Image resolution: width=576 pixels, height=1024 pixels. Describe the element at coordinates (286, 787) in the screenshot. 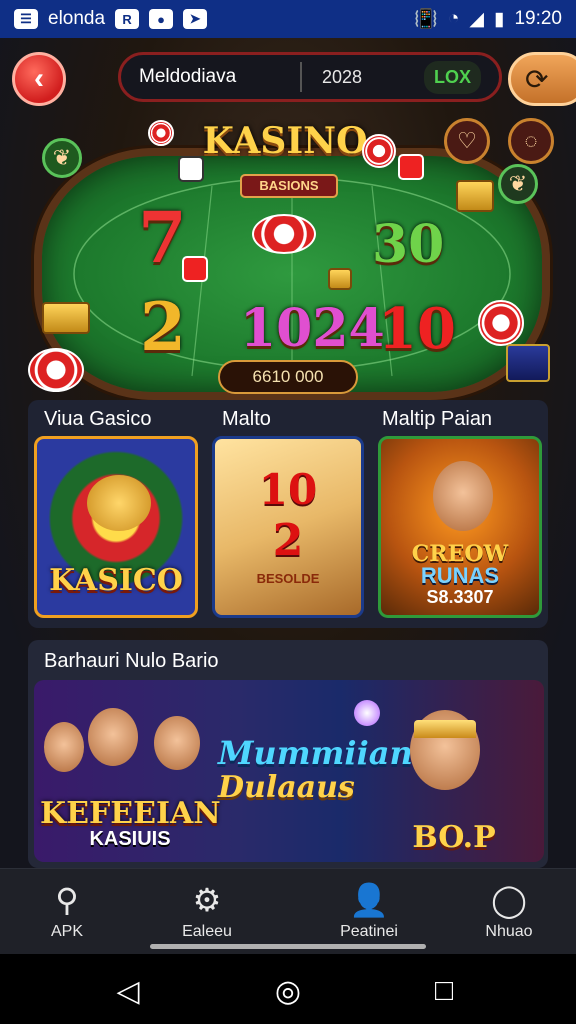

I see `banner-mid-subtitle: Dulaaus` at that location.